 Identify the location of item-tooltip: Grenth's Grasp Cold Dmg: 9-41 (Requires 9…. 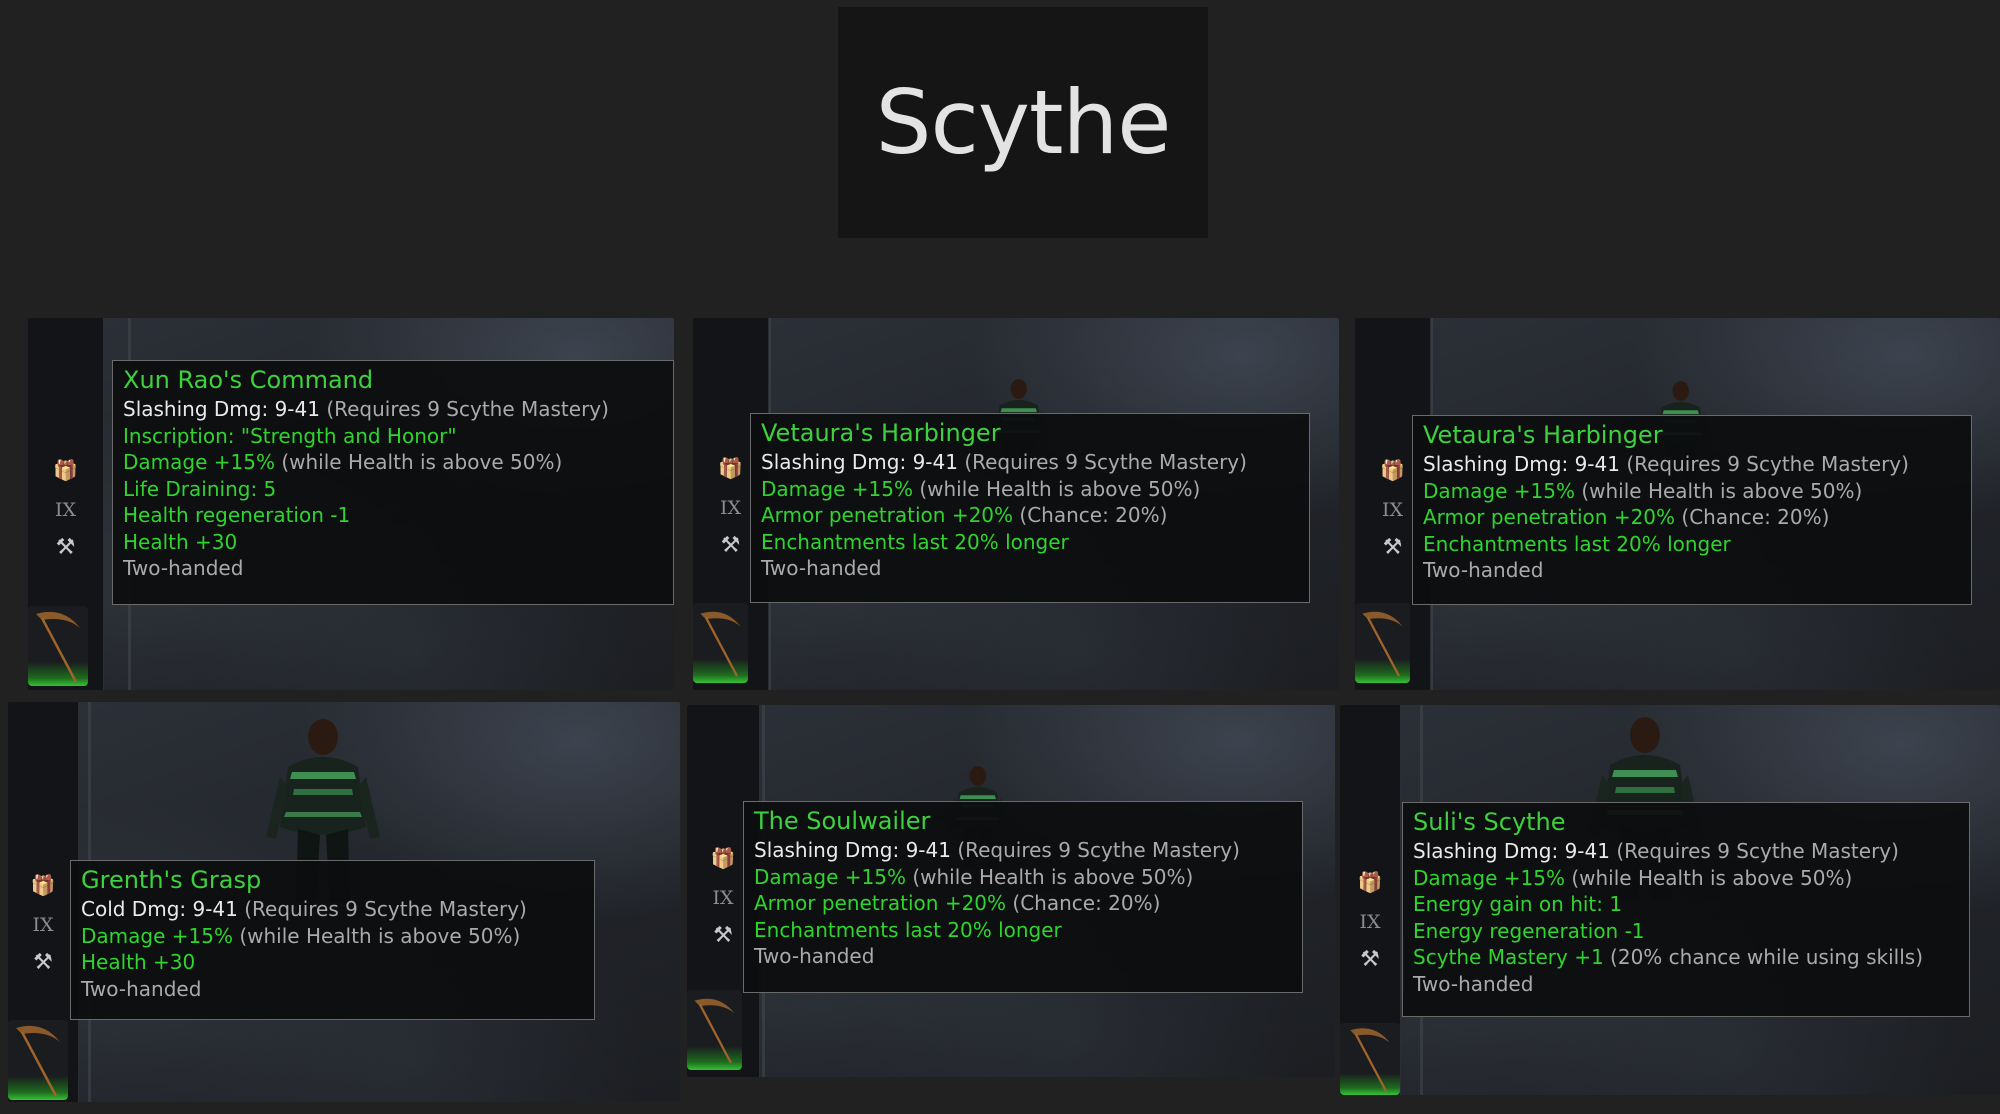
(332, 940).